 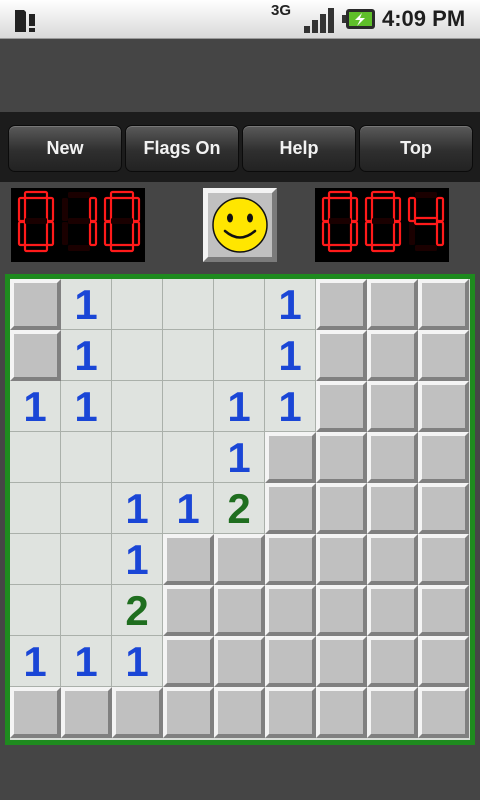 What do you see at coordinates (383, 221) in the screenshot?
I see `timer-led` at bounding box center [383, 221].